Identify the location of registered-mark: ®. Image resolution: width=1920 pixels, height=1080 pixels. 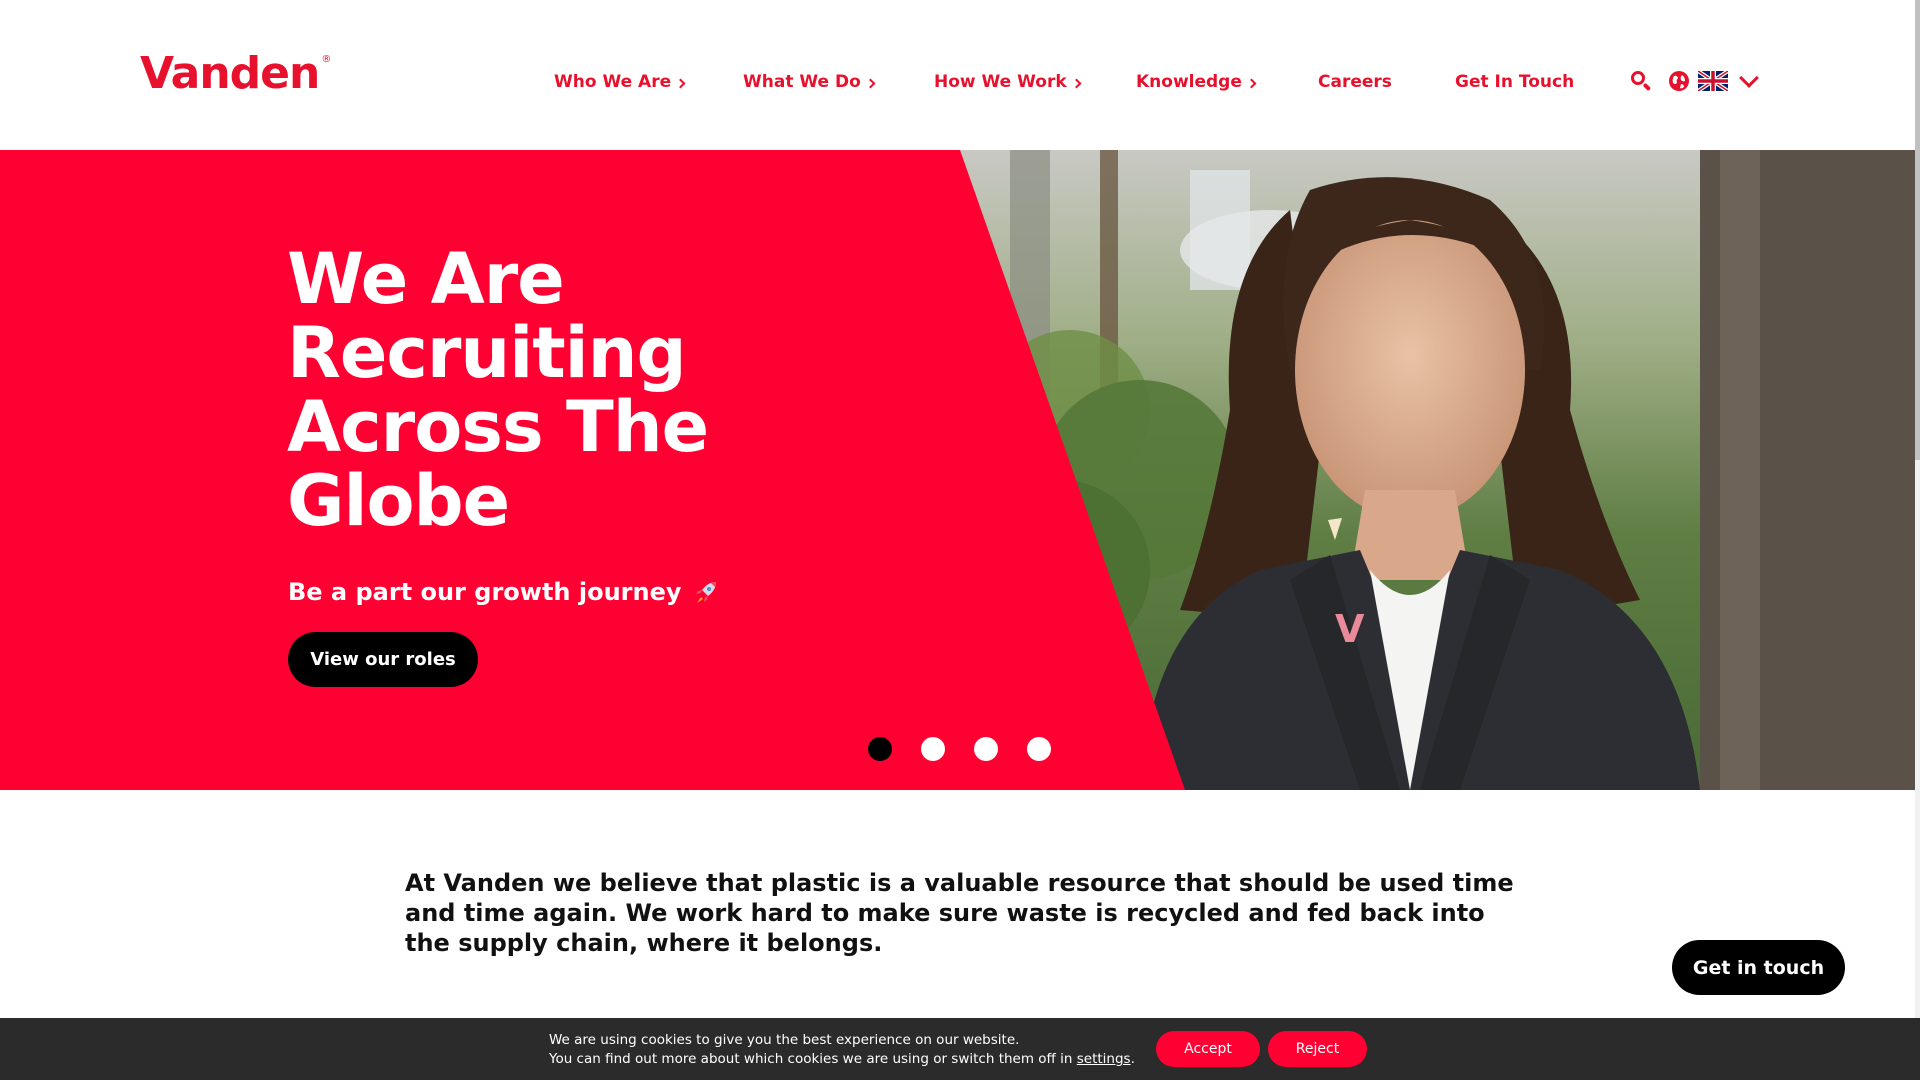
(326, 59).